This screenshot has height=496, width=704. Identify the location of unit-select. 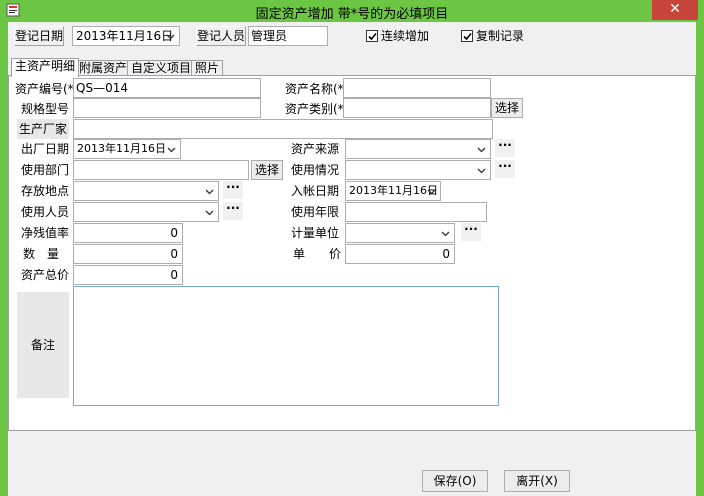
(400, 233).